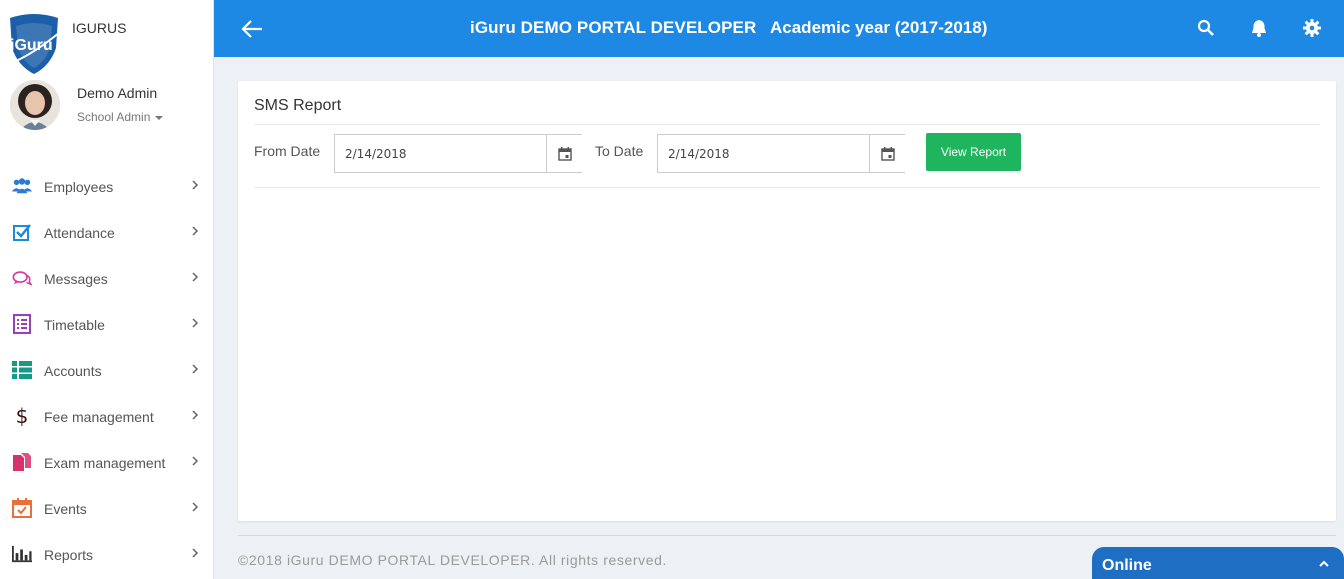  I want to click on profile-role-dropdown: School Admin, so click(120, 117).